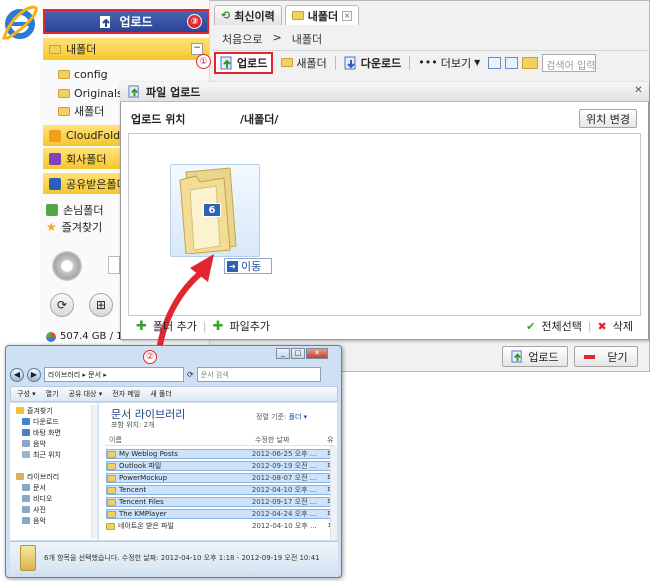  Describe the element at coordinates (283, 353) in the screenshot. I see `minimize-icon: _` at that location.